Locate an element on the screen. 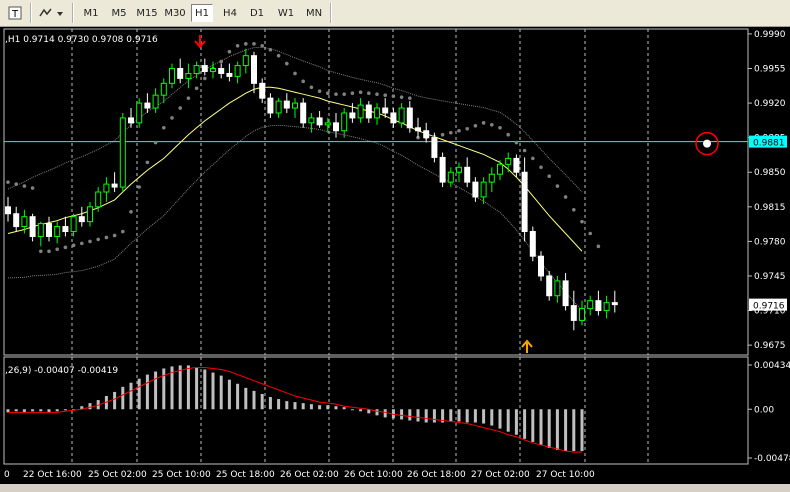 The image size is (790, 492). toolbar-separator is located at coordinates (331, 13).